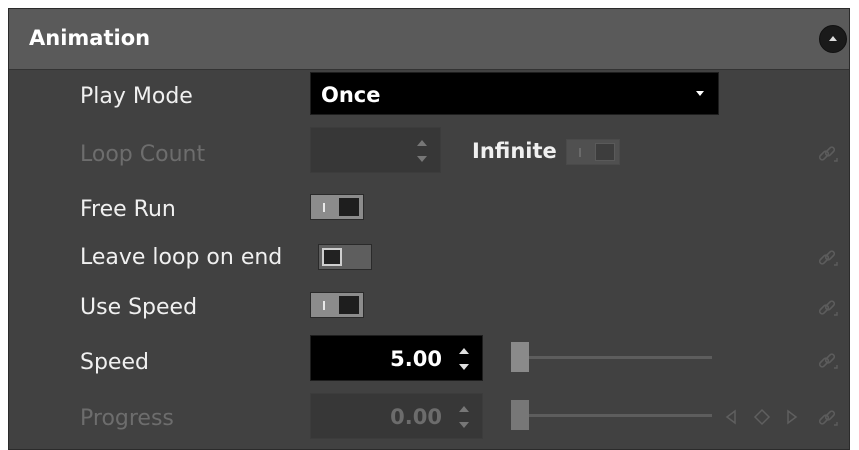 The width and height of the screenshot is (859, 450). I want to click on triangle-right-icon, so click(792, 417).